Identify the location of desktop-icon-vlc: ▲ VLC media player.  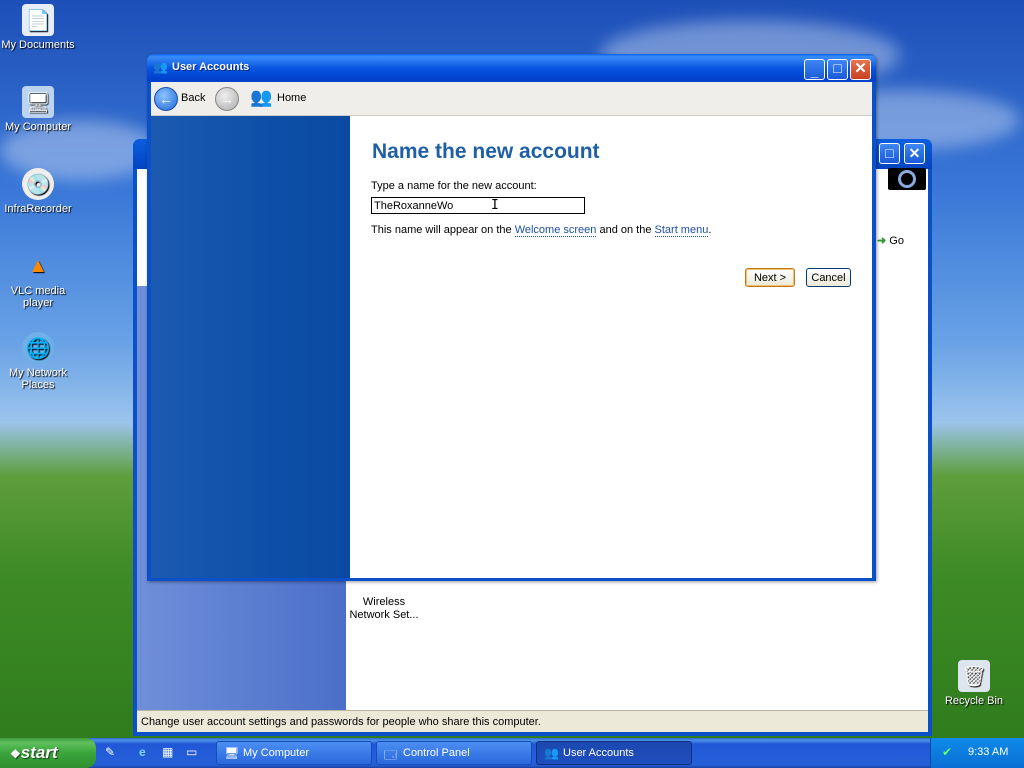
(39, 280).